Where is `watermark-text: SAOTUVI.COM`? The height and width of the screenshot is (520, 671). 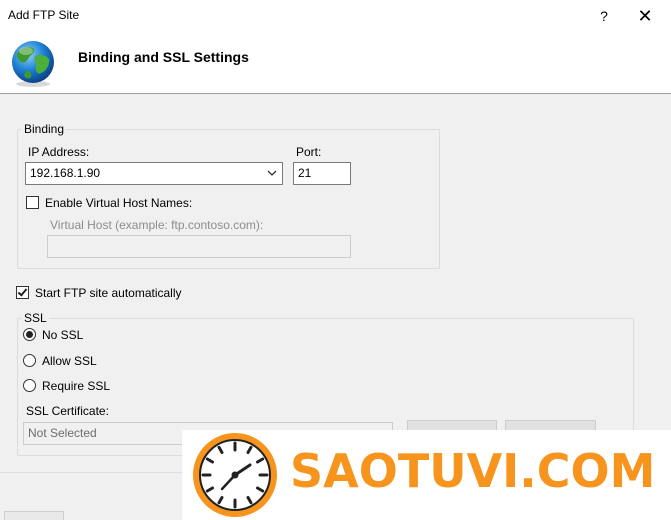
watermark-text: SAOTUVI.COM is located at coordinates (473, 471).